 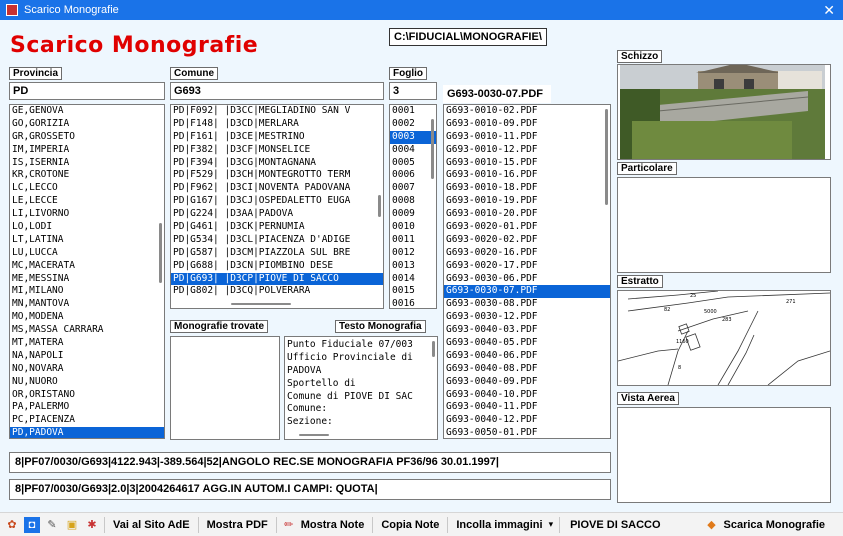 What do you see at coordinates (413, 214) in the screenshot?
I see `foglio-list-item: 0009` at bounding box center [413, 214].